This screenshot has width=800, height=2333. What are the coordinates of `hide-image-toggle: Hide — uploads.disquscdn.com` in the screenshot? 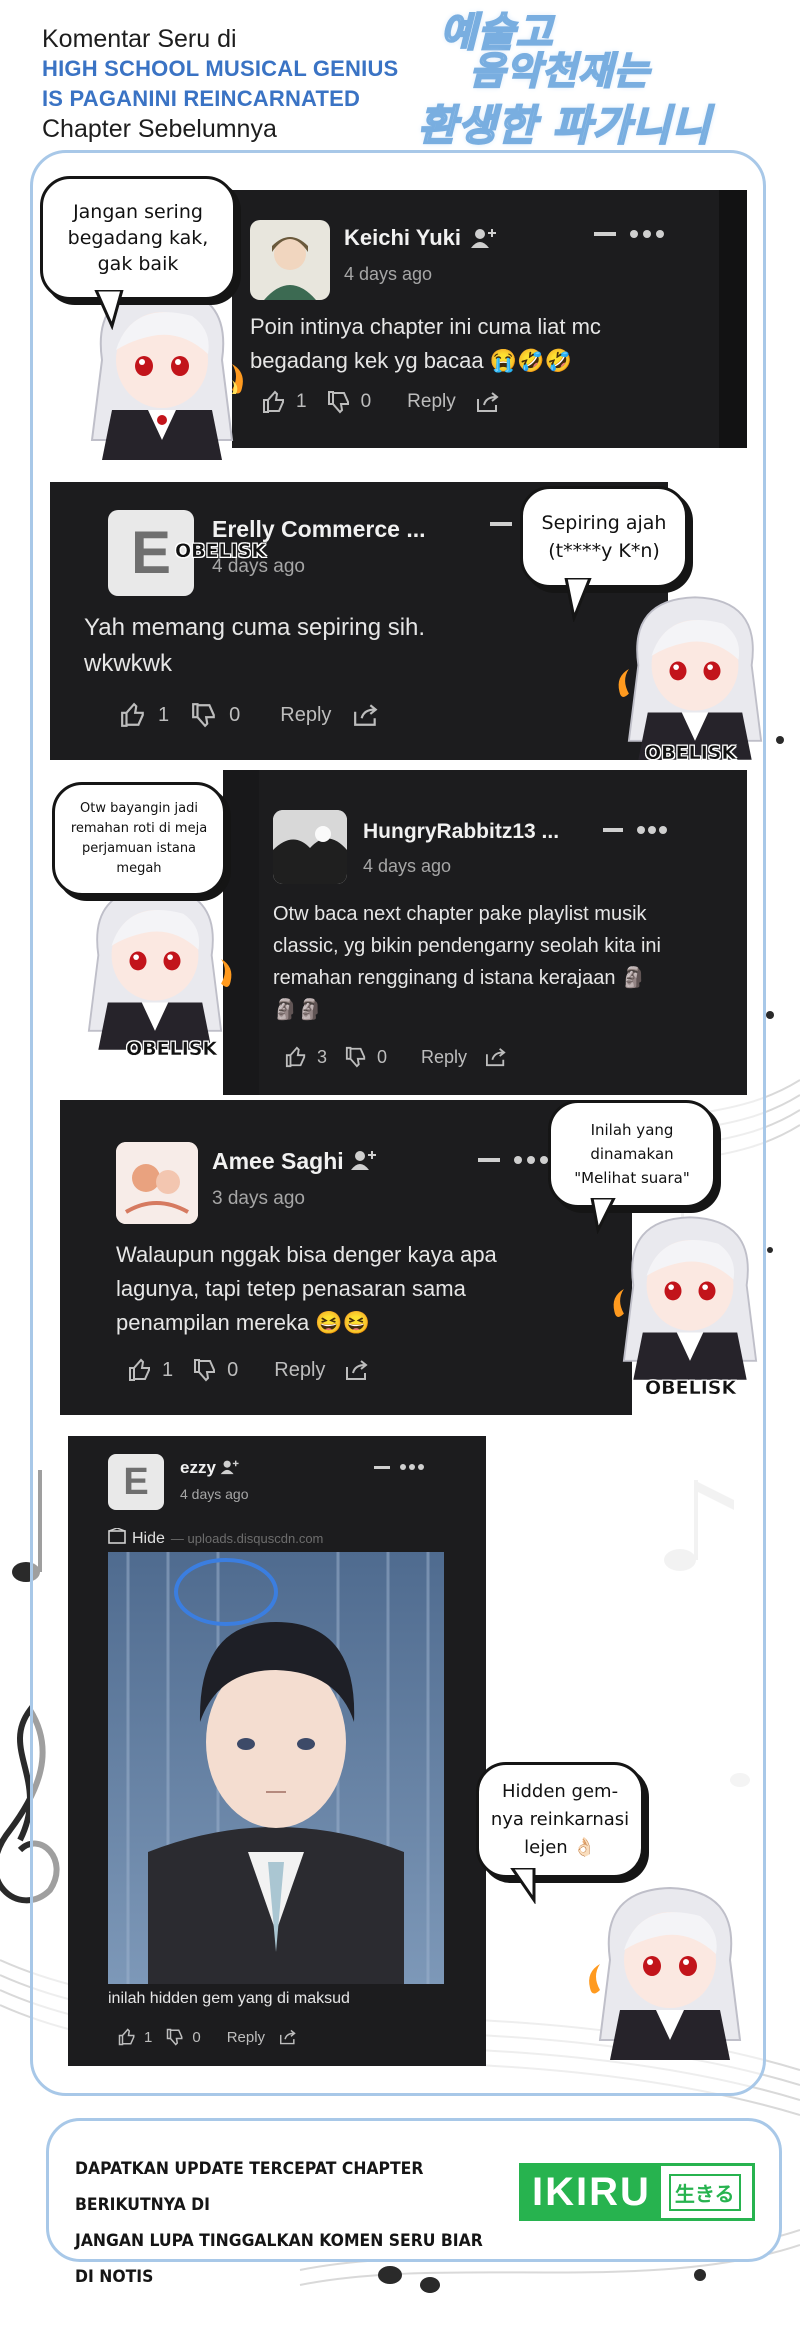 It's located at (215, 1538).